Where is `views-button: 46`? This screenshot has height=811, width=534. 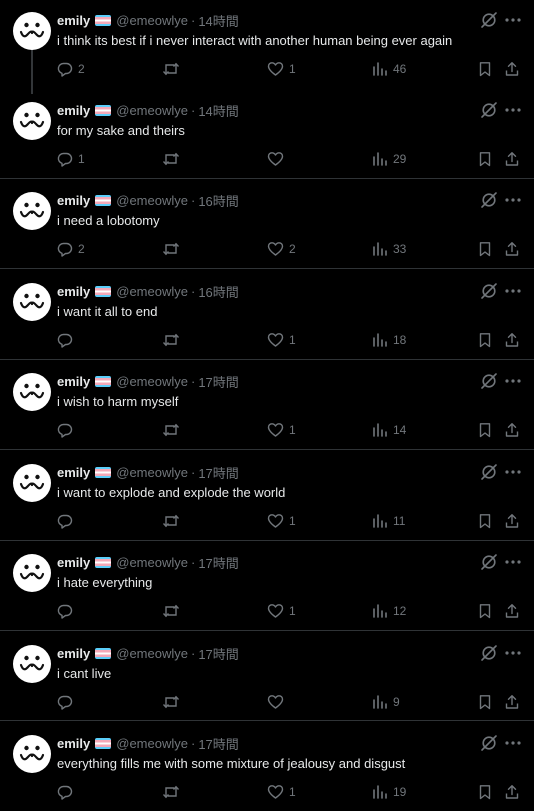
views-button: 46 is located at coordinates (389, 69).